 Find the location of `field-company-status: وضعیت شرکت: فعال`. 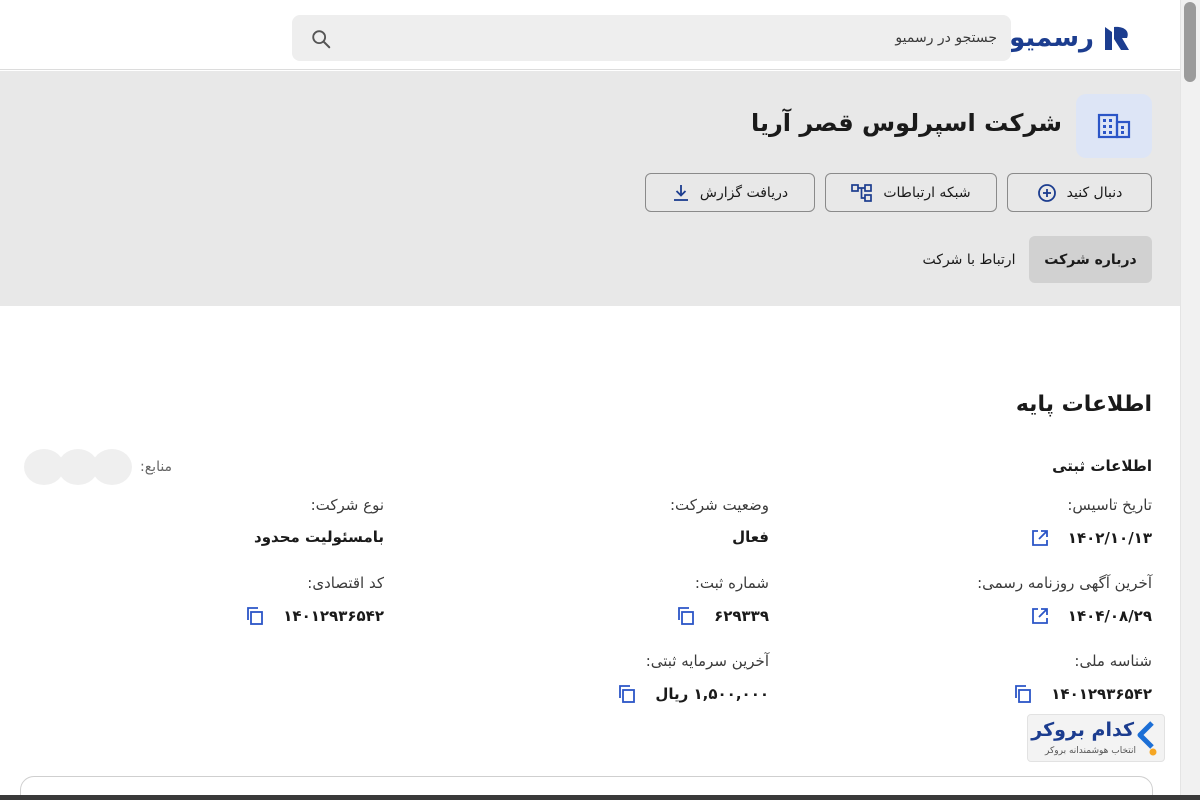

field-company-status: وضعیت شرکت: فعال is located at coordinates (604, 521).